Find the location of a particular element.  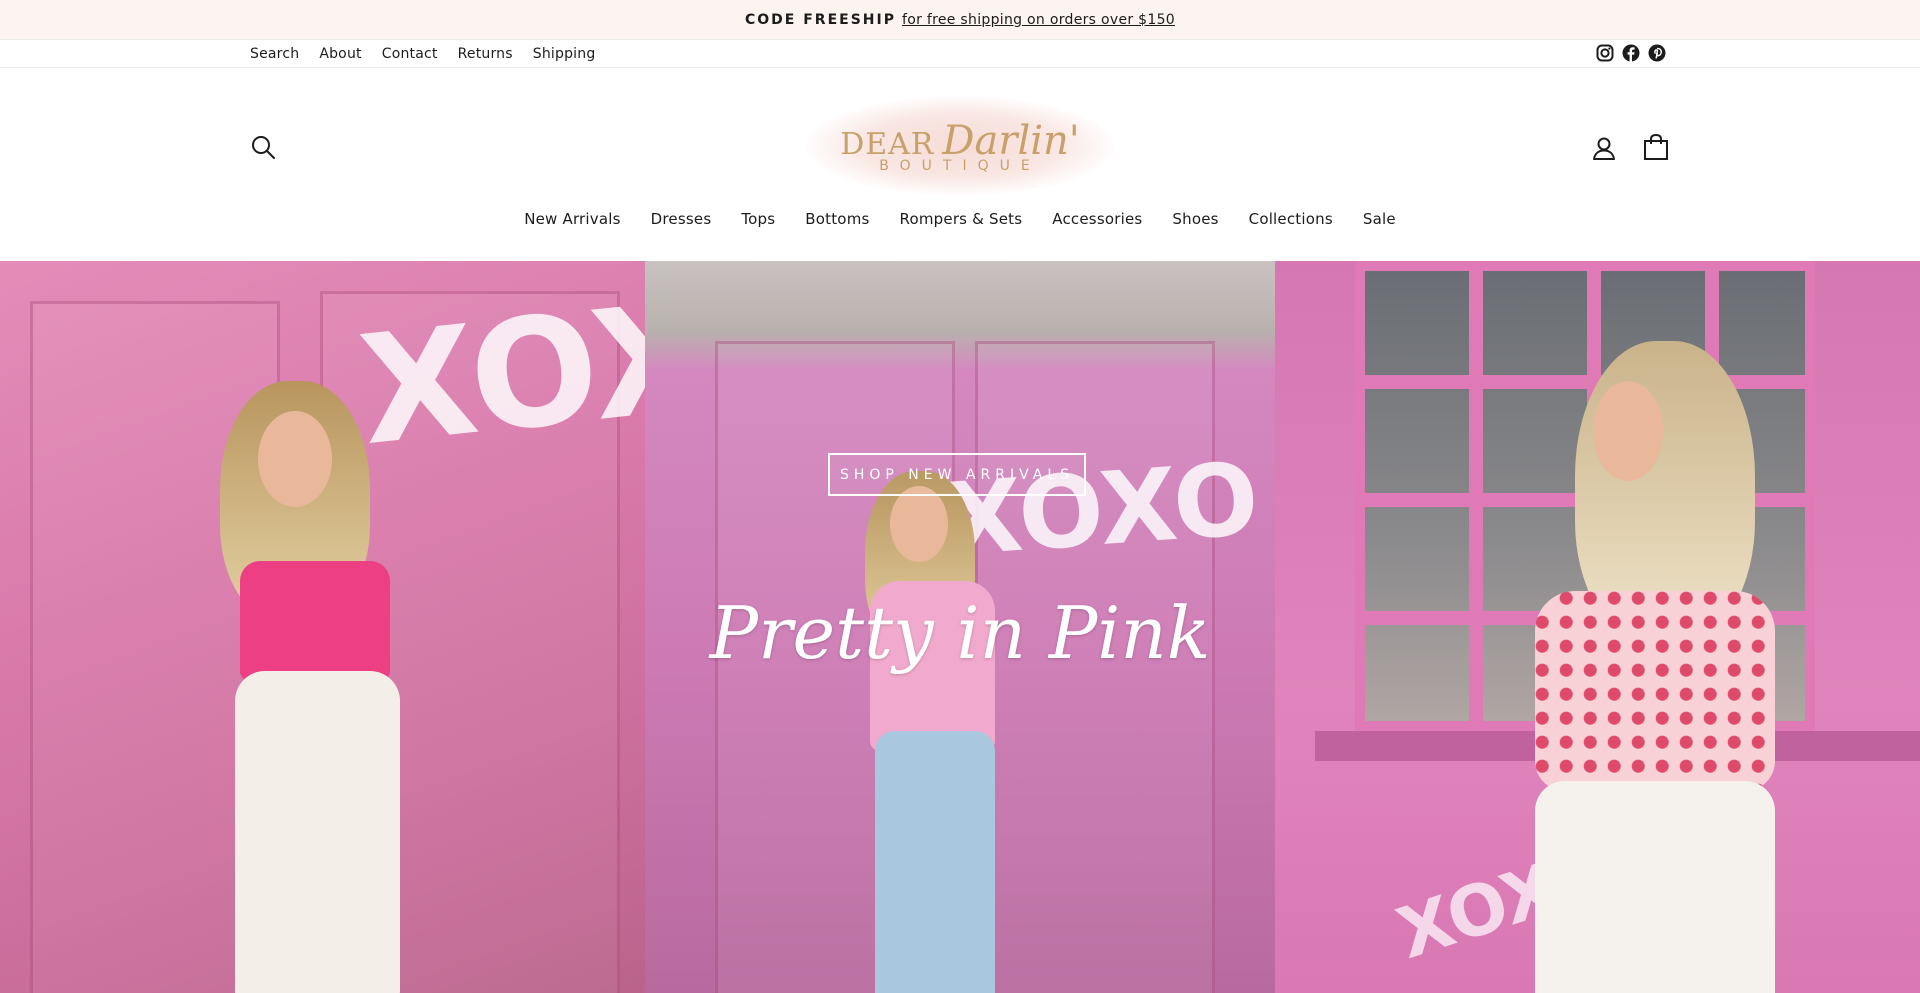

nav-item-rompers-sets: Rompers & Sets is located at coordinates (961, 223).